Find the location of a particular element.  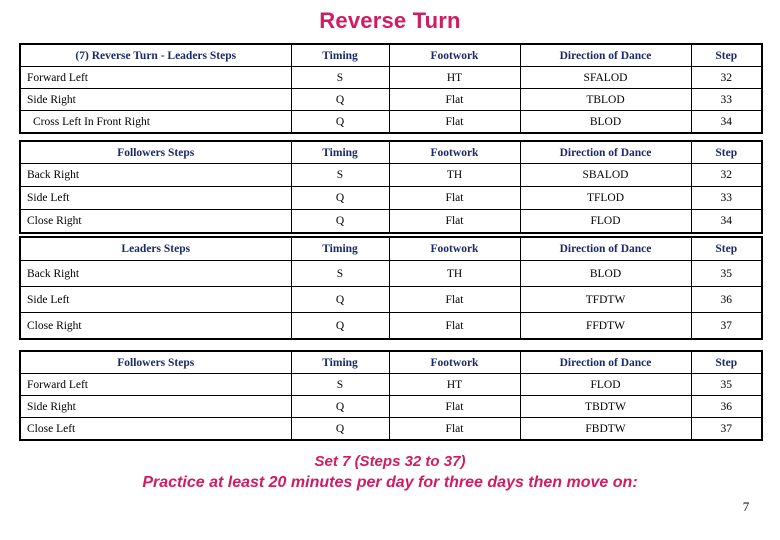

cell-direction: TBDTW is located at coordinates (605, 406).